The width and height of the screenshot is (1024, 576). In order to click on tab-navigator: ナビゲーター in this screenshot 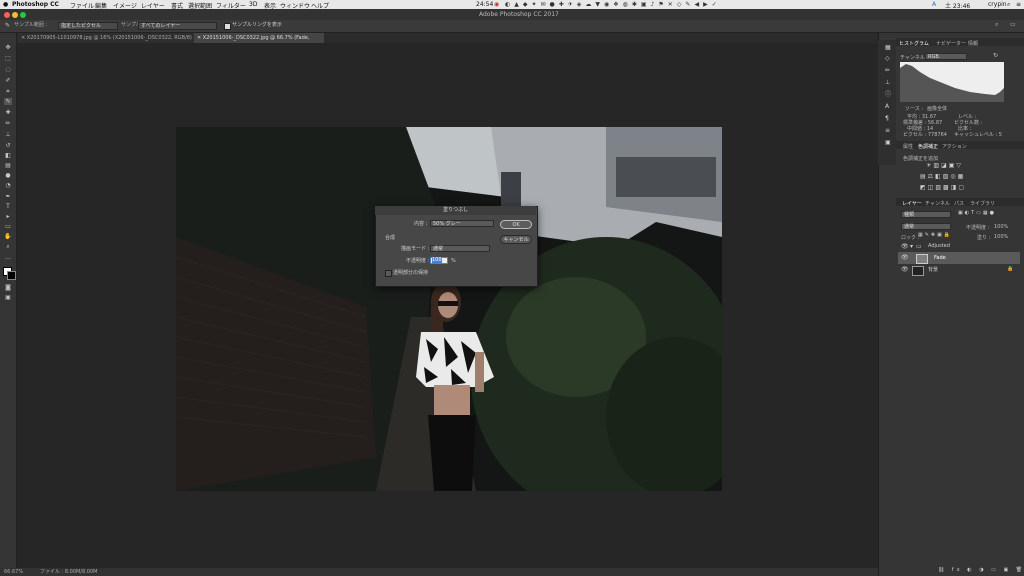, I will do `click(951, 43)`.